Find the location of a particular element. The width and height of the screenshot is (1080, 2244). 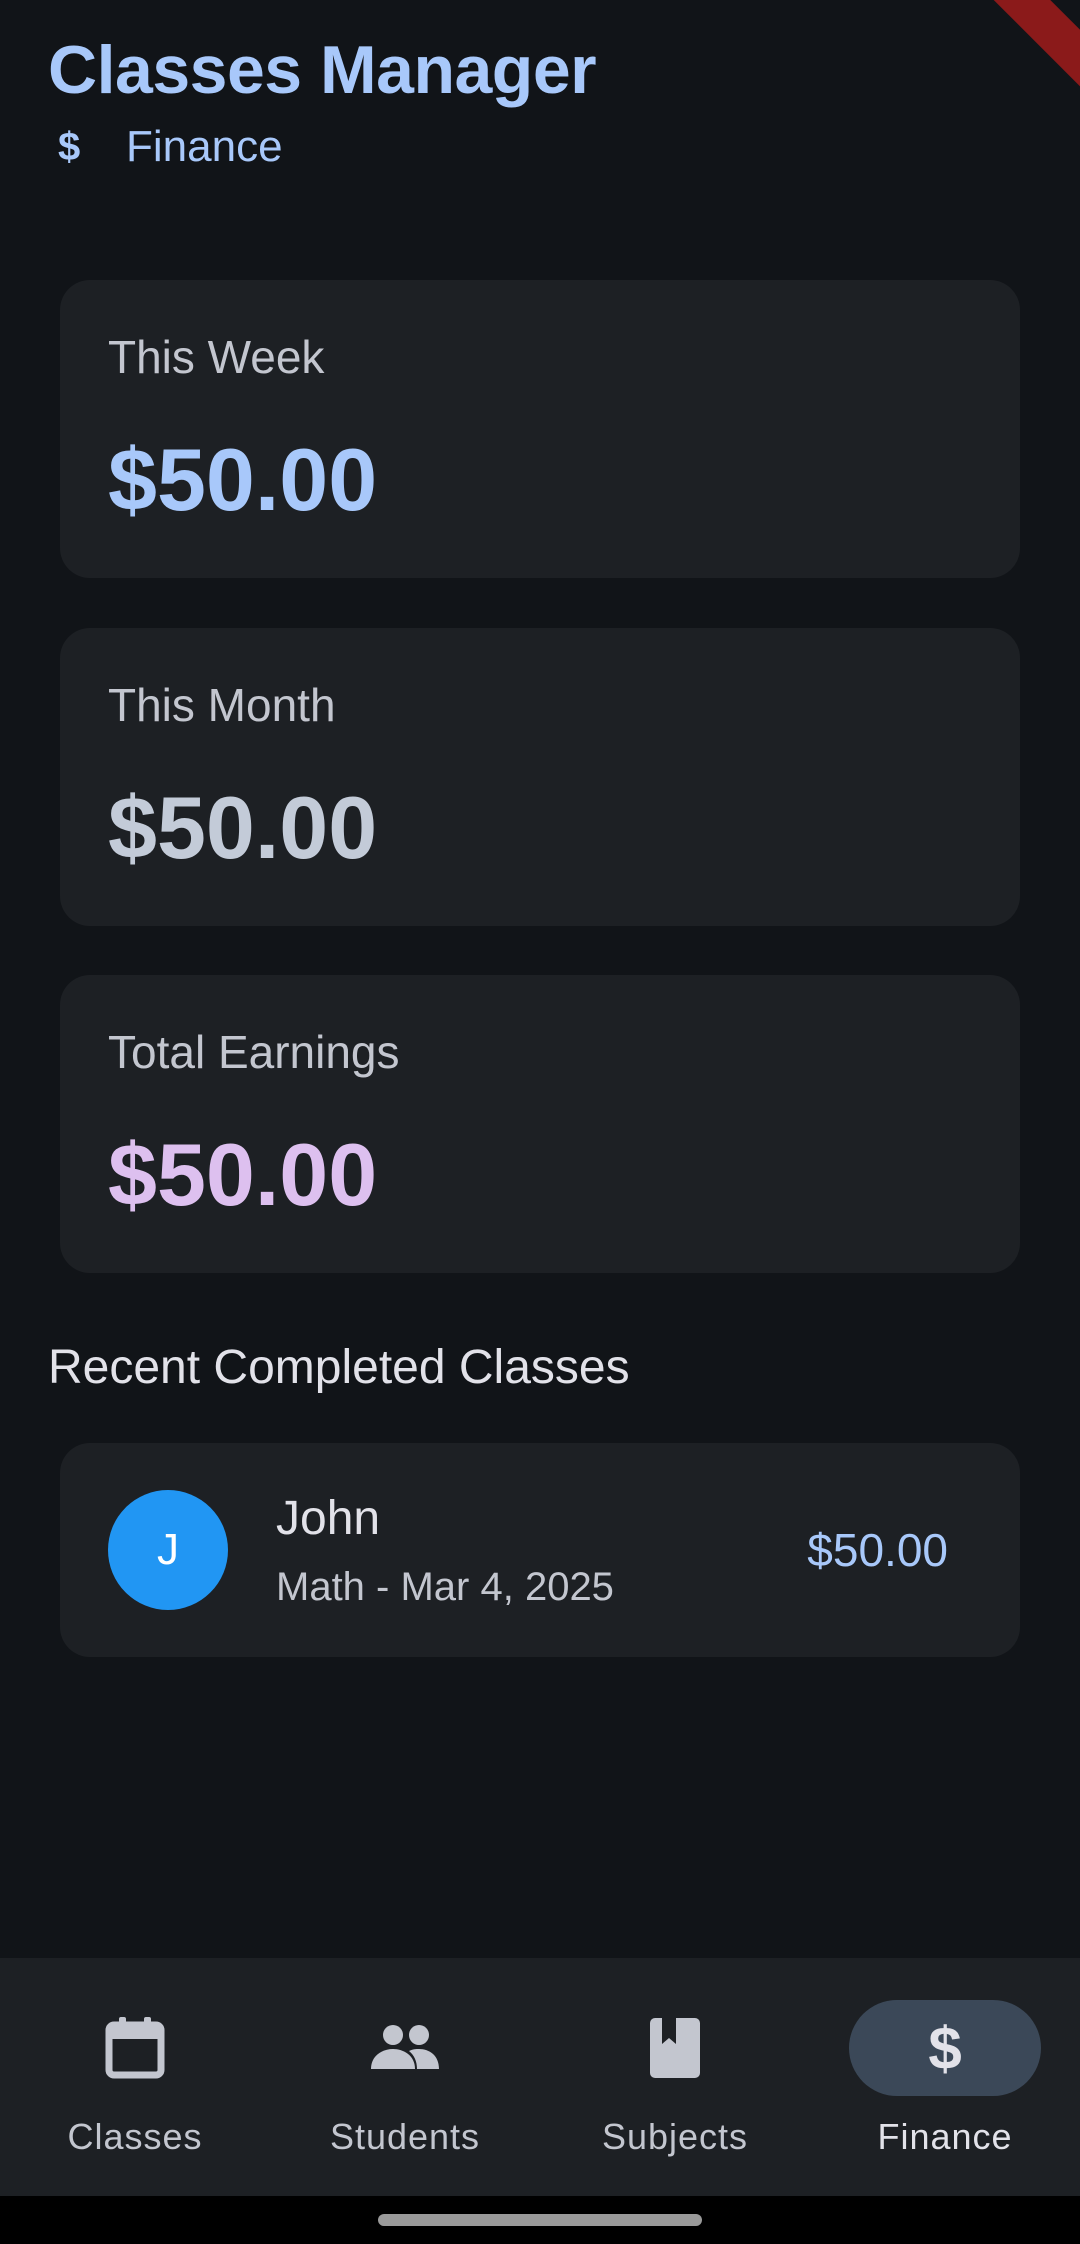

stat-card-total-earnings: Total Earnings $50.00 is located at coordinates (540, 1124).